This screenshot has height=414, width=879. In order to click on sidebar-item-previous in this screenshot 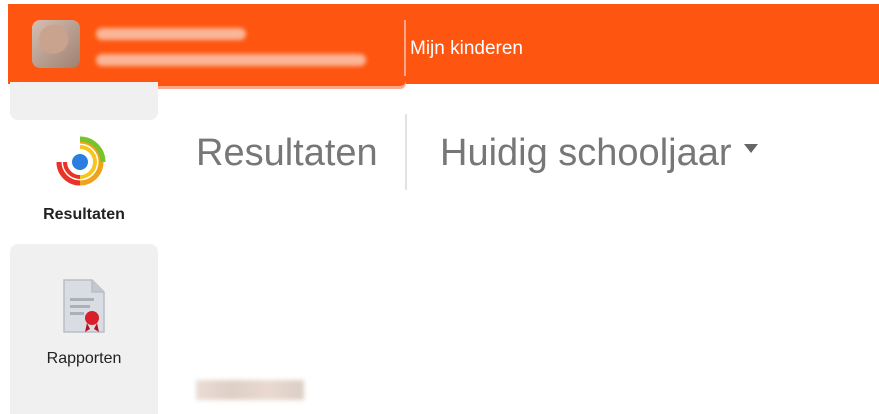, I will do `click(84, 101)`.